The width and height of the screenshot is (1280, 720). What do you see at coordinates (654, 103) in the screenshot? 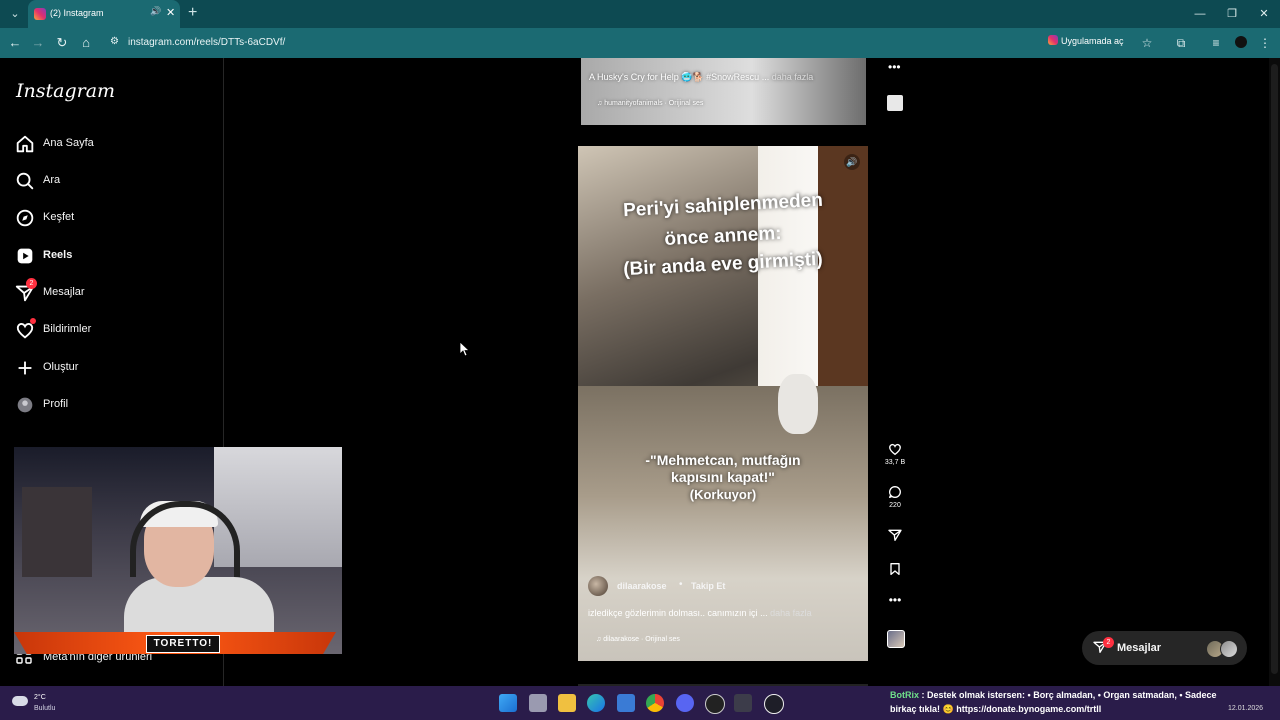
I see `previous-reel-audio-label: humanityofanimals · Orijinal ses` at bounding box center [654, 103].